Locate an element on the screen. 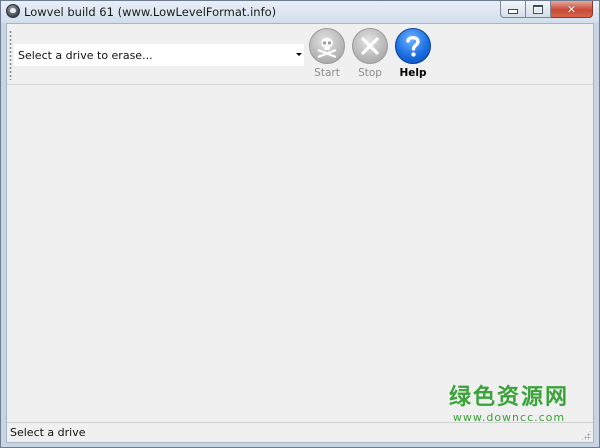 The image size is (600, 448). minimize-button is located at coordinates (513, 9).